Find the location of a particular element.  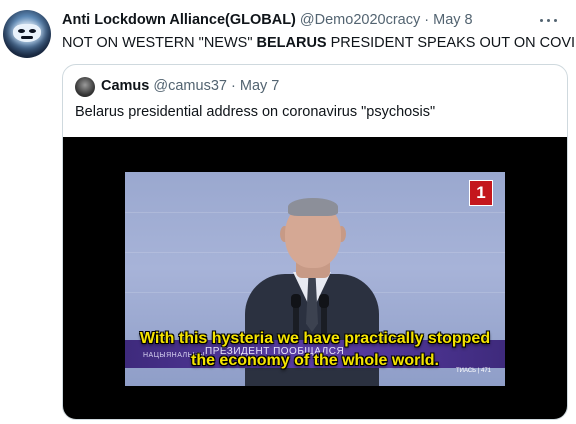

quoted-author-name: Camus is located at coordinates (125, 86).